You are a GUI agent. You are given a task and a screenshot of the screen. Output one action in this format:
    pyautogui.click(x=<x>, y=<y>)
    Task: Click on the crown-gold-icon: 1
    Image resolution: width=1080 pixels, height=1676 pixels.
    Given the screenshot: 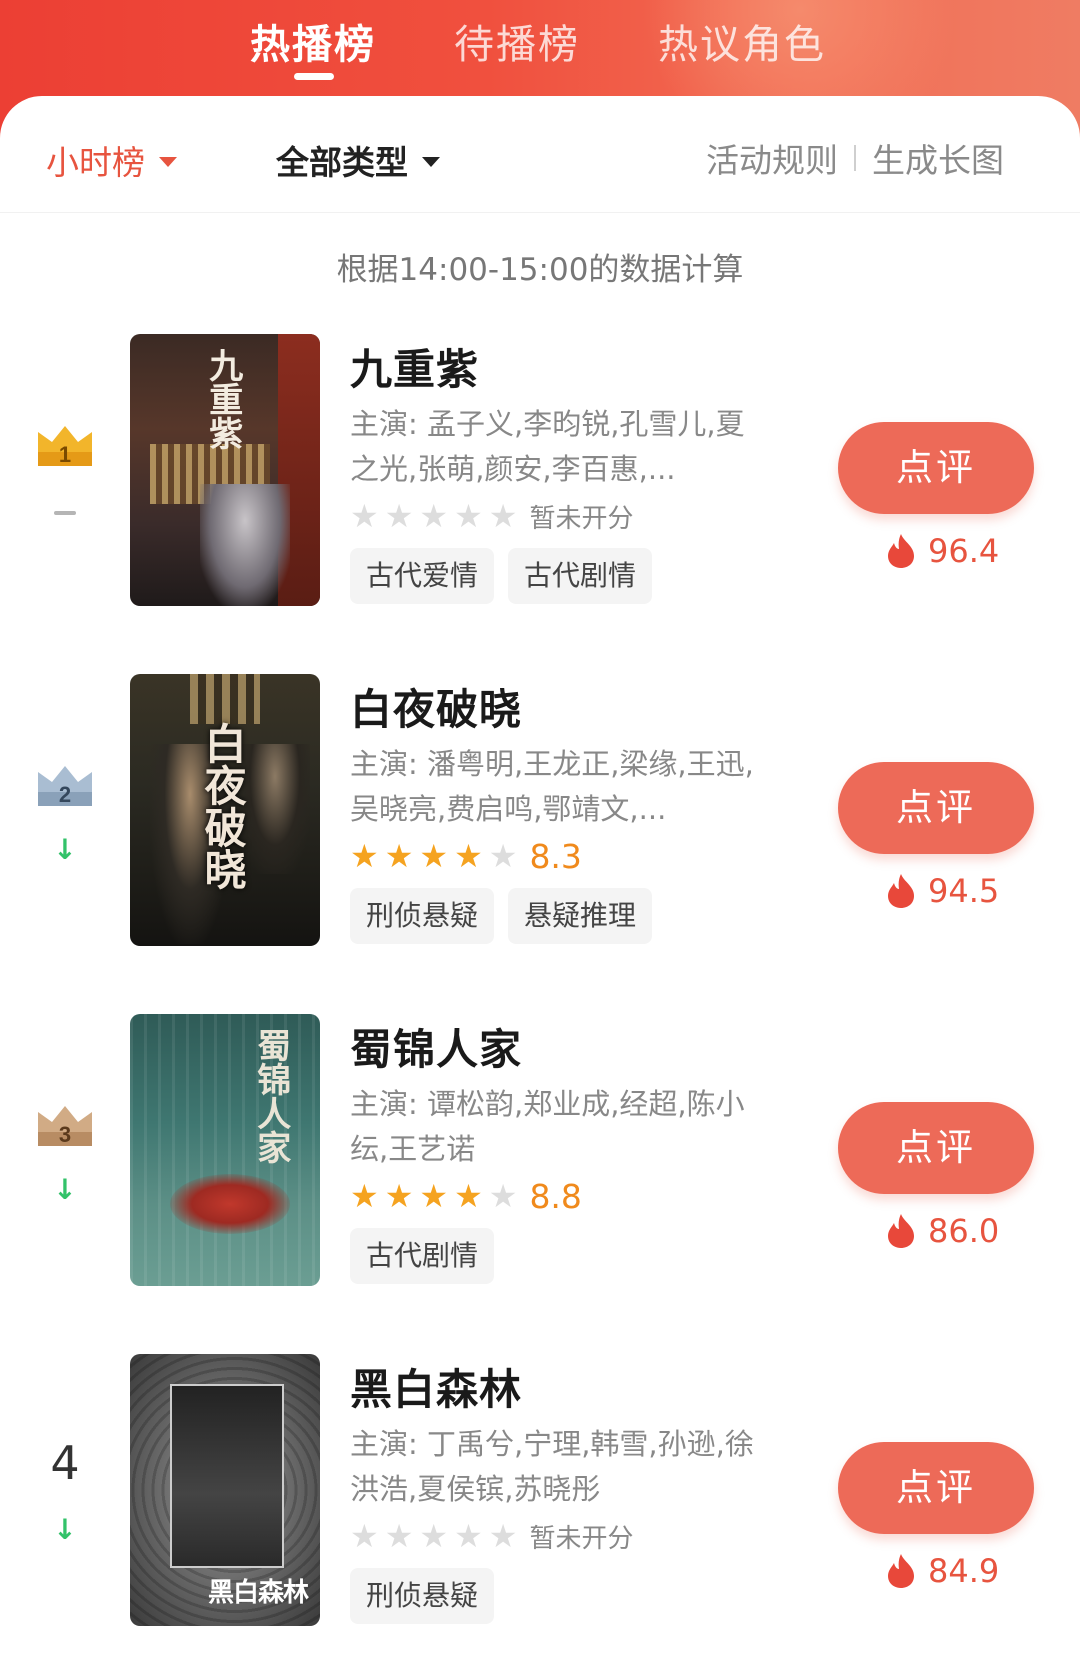 What is the action you would take?
    pyautogui.click(x=65, y=446)
    